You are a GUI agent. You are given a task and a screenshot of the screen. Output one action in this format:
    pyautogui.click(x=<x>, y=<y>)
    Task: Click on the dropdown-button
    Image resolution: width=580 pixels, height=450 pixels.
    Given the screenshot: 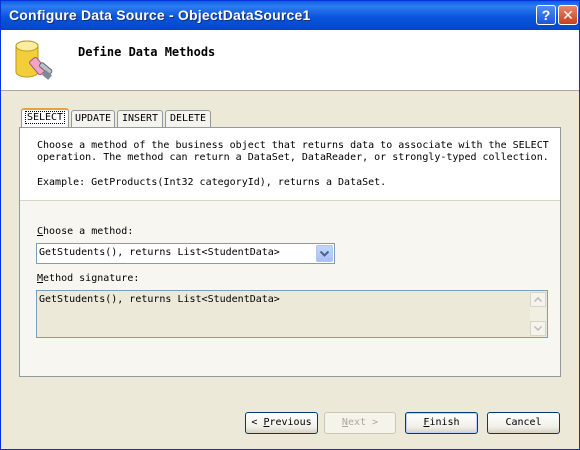 What is the action you would take?
    pyautogui.click(x=324, y=253)
    